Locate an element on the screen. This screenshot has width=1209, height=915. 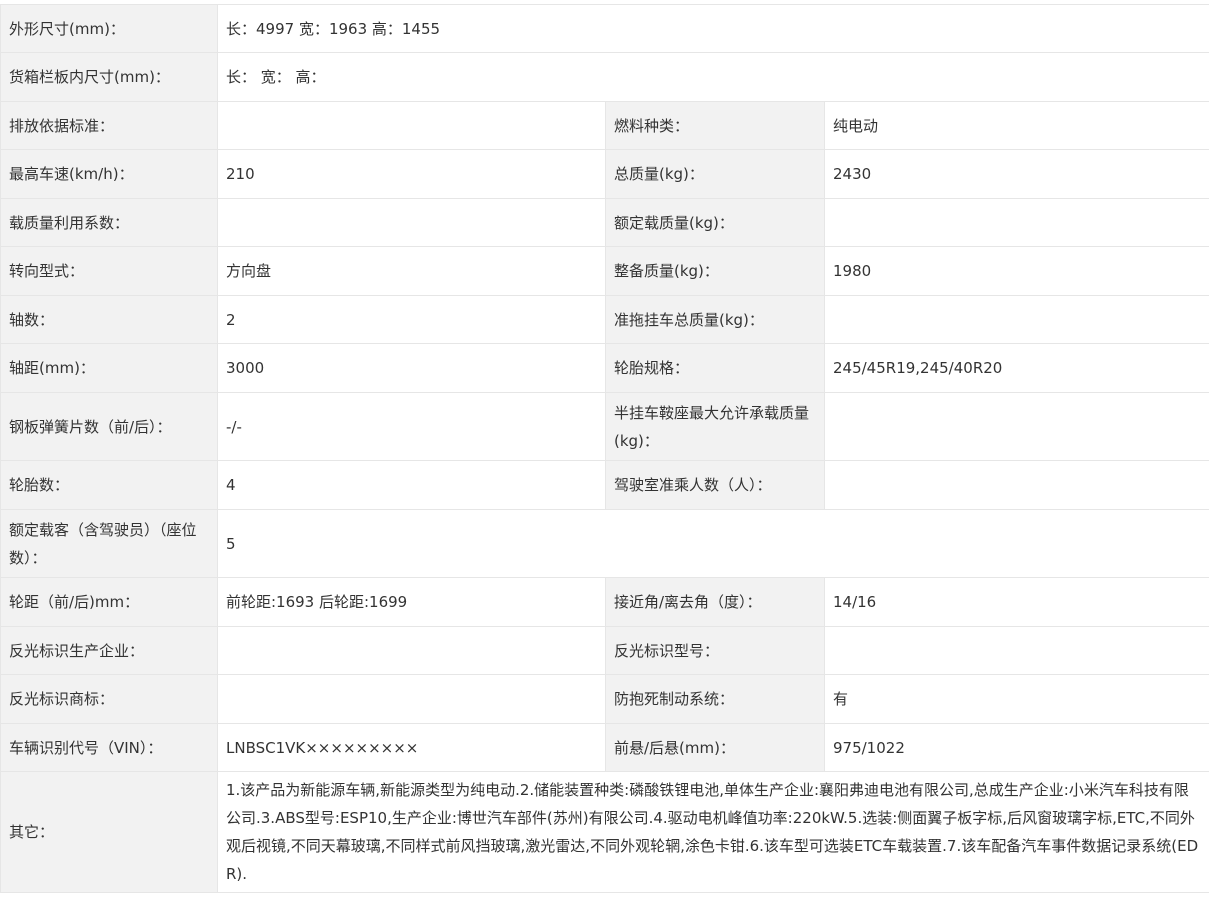
row-value: 1980 is located at coordinates (1016, 271).